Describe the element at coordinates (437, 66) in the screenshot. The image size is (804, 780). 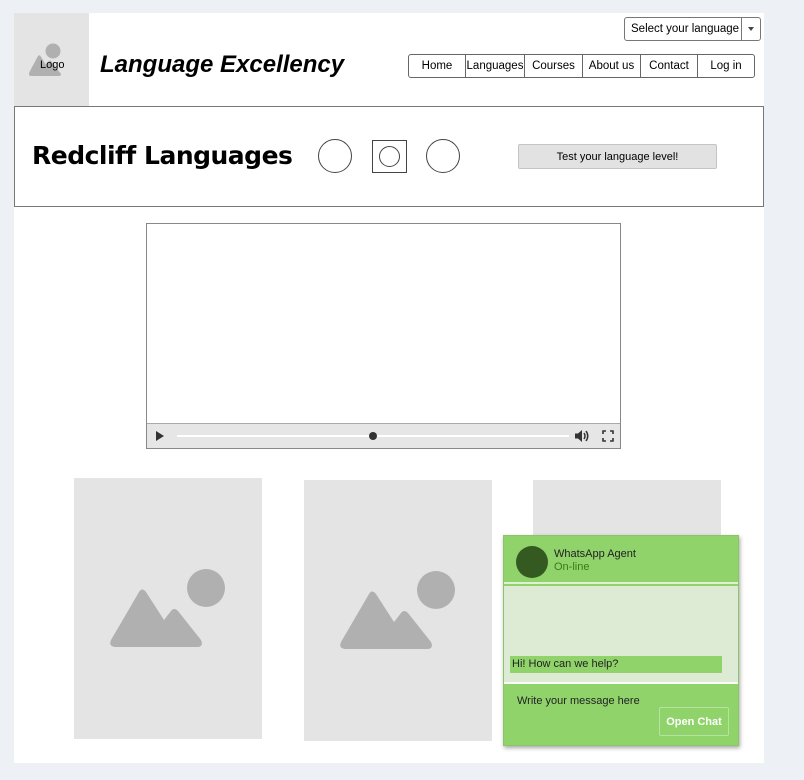
I see `nav-item-home: Home` at that location.